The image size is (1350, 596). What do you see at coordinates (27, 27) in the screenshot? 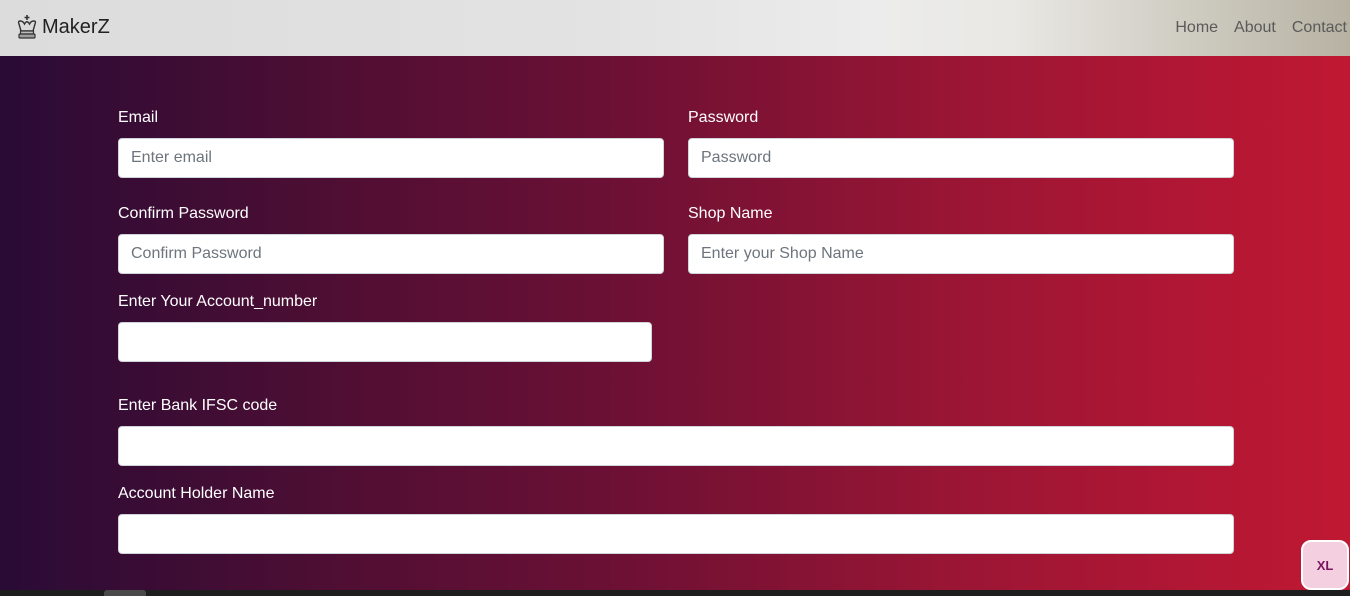
I see `chess-king-icon` at bounding box center [27, 27].